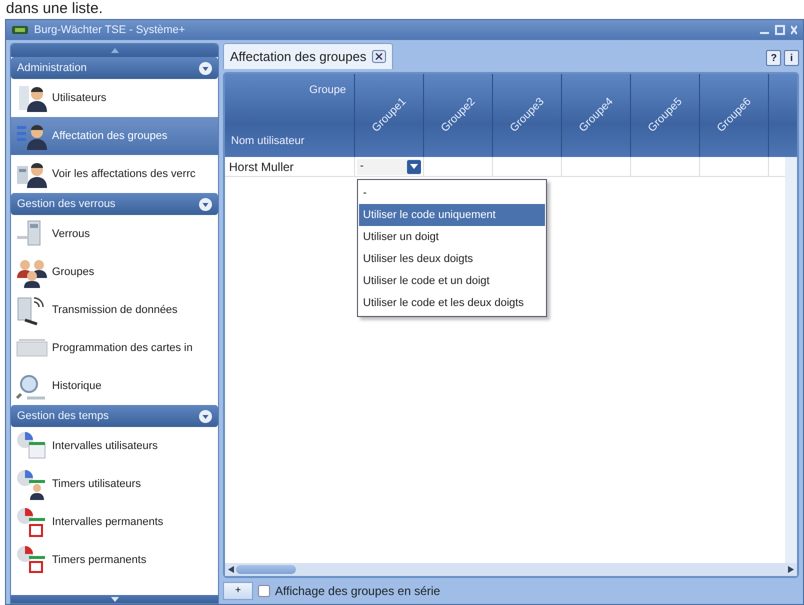 The width and height of the screenshot is (804, 605). What do you see at coordinates (231, 569) in the screenshot?
I see `left-arrow-icon` at bounding box center [231, 569].